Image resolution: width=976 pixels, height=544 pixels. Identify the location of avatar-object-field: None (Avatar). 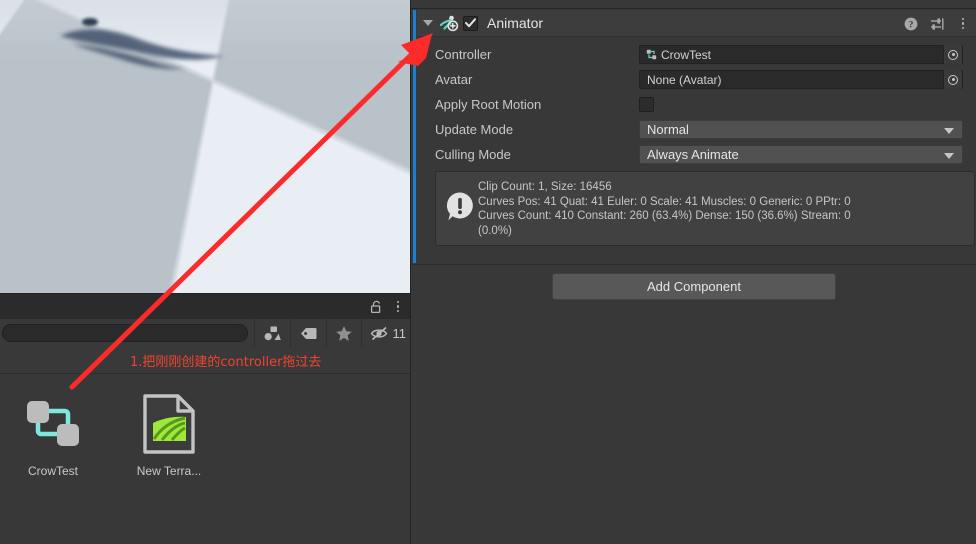
(801, 79).